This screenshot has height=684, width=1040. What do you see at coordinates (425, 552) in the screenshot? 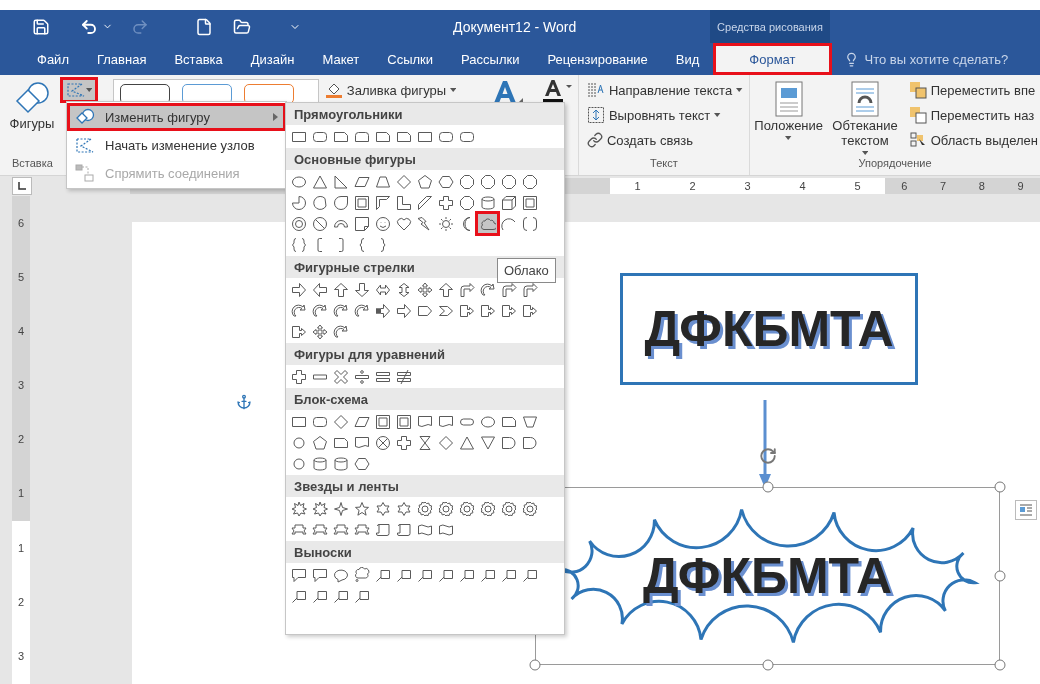
I see `gallery-section-header: Выноски` at bounding box center [425, 552].